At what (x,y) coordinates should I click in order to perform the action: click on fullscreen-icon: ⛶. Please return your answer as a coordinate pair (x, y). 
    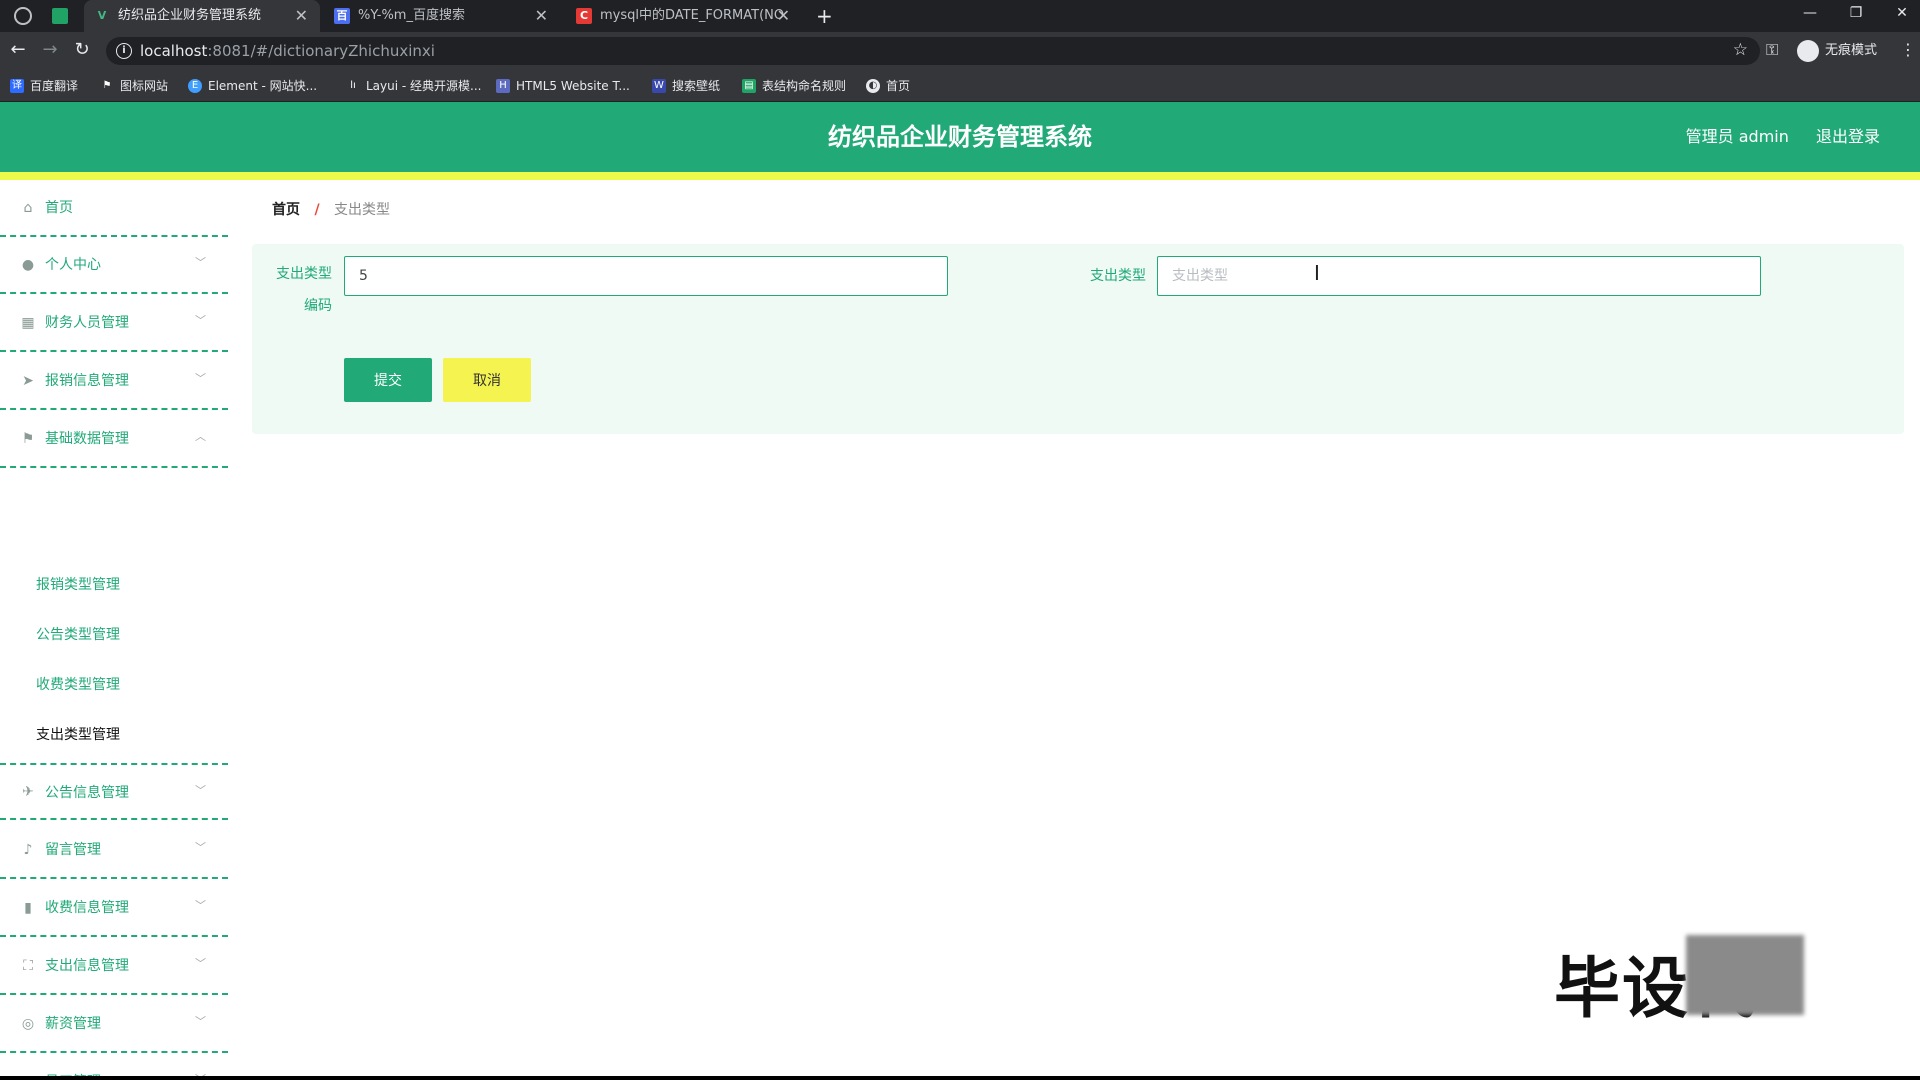
    Looking at the image, I should click on (28, 965).